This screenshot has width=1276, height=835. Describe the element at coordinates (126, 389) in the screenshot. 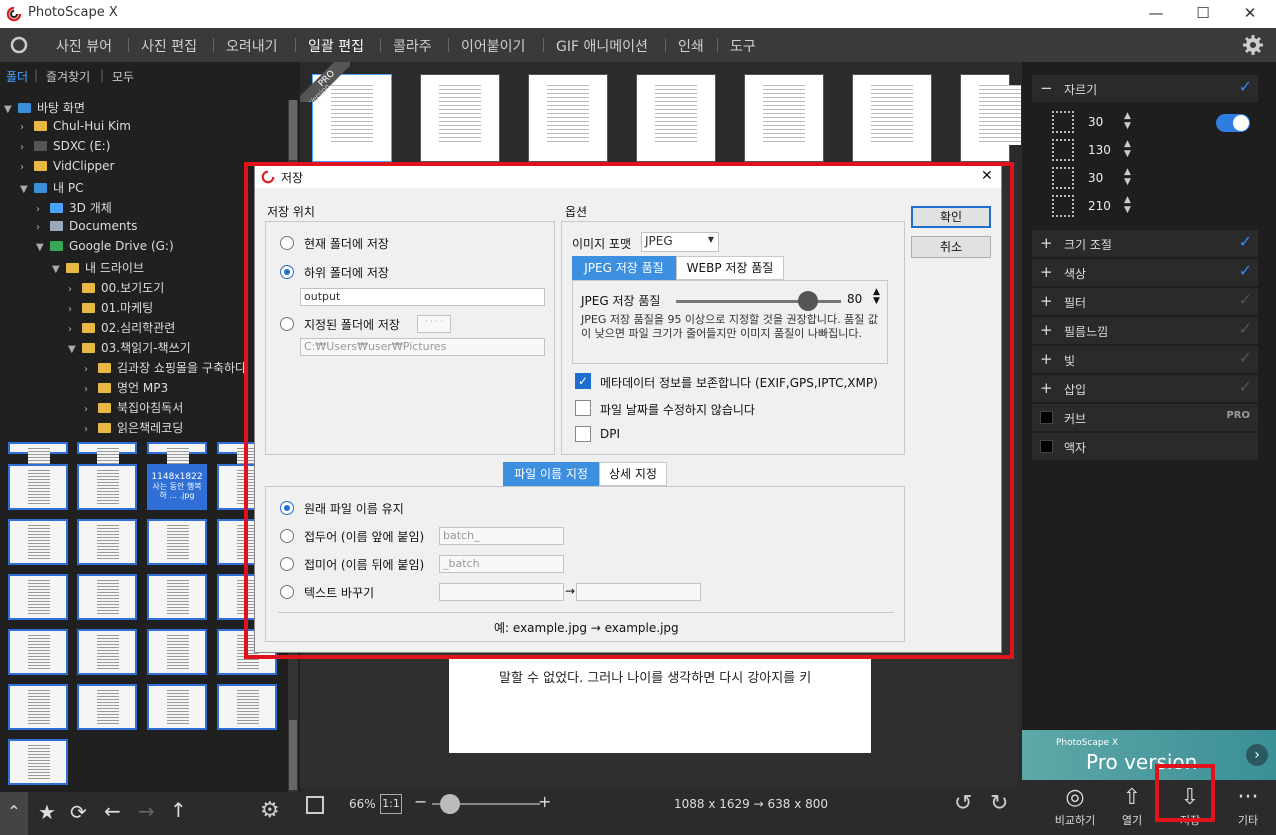

I see `tree-item-mp3: › 명언 MP3` at that location.